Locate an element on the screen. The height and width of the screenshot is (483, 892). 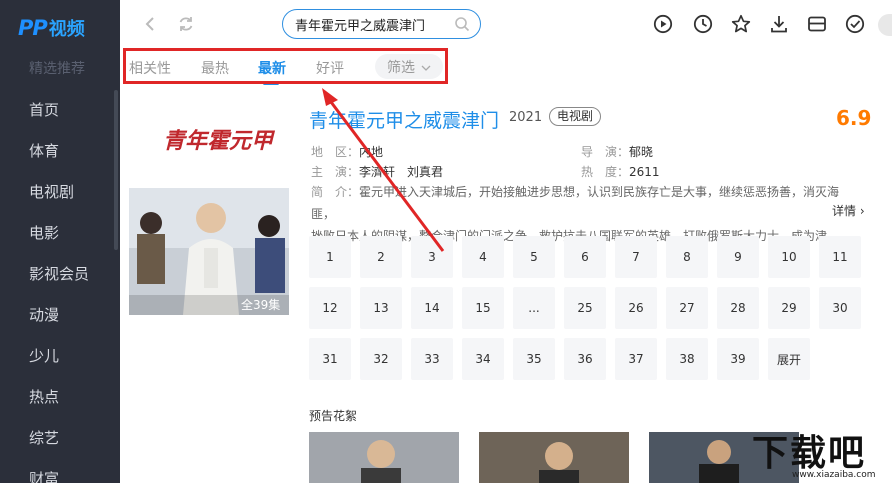
episode-button: 4 is located at coordinates (483, 257).